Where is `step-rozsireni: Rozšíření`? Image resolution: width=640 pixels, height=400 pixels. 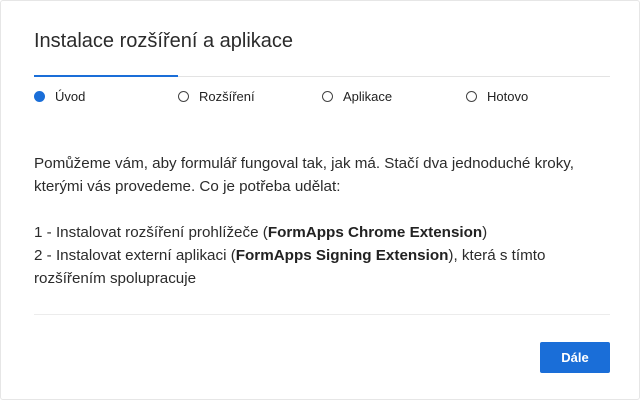
step-rozsireni: Rozšíření is located at coordinates (216, 96).